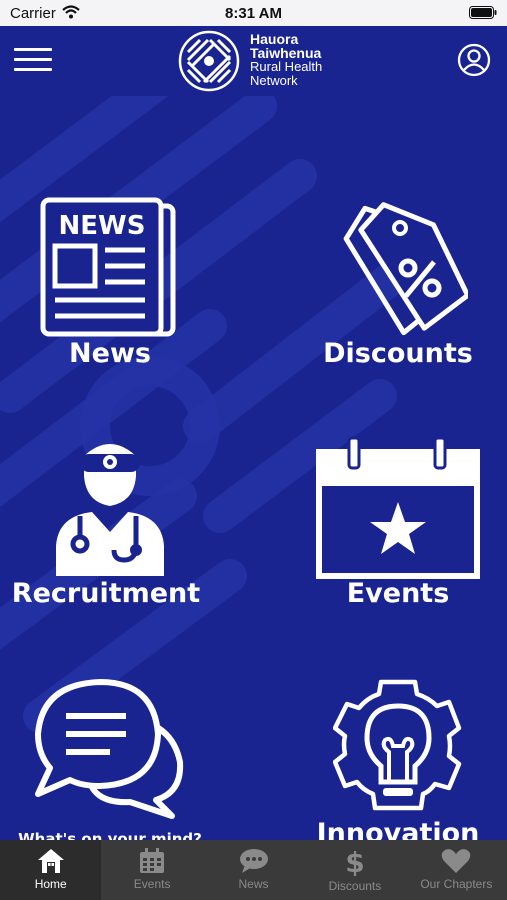 This screenshot has width=507, height=900. What do you see at coordinates (110, 353) in the screenshot?
I see `news-tile-label: News` at bounding box center [110, 353].